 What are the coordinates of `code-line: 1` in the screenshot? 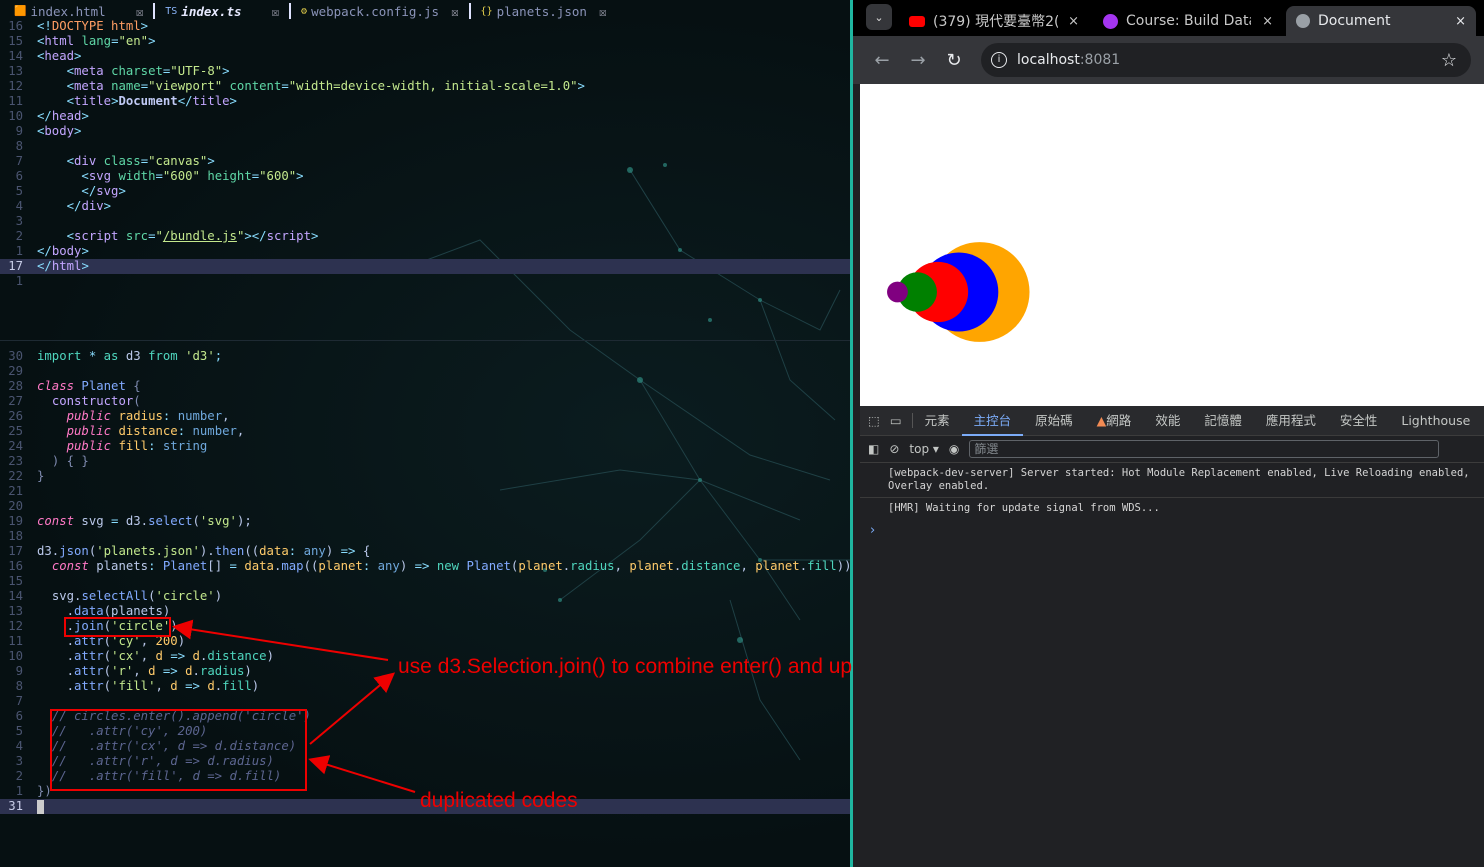 It's located at (425, 281).